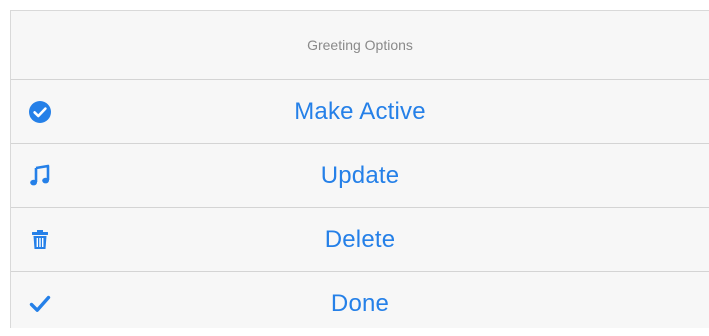  I want to click on done-label: Done, so click(360, 303).